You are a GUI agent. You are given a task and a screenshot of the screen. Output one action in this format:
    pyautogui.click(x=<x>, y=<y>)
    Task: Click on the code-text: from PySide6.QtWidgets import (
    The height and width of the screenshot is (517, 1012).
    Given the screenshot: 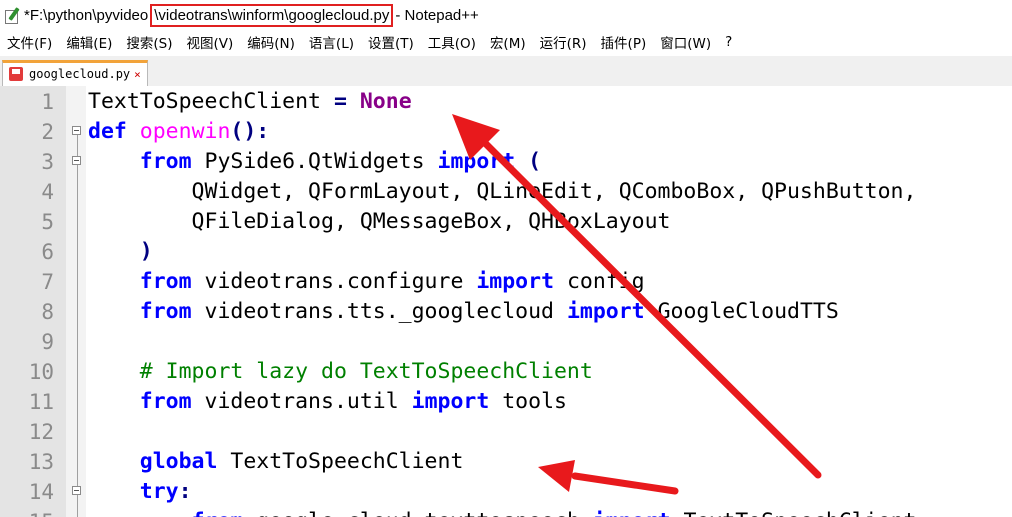 What is the action you would take?
    pyautogui.click(x=340, y=161)
    